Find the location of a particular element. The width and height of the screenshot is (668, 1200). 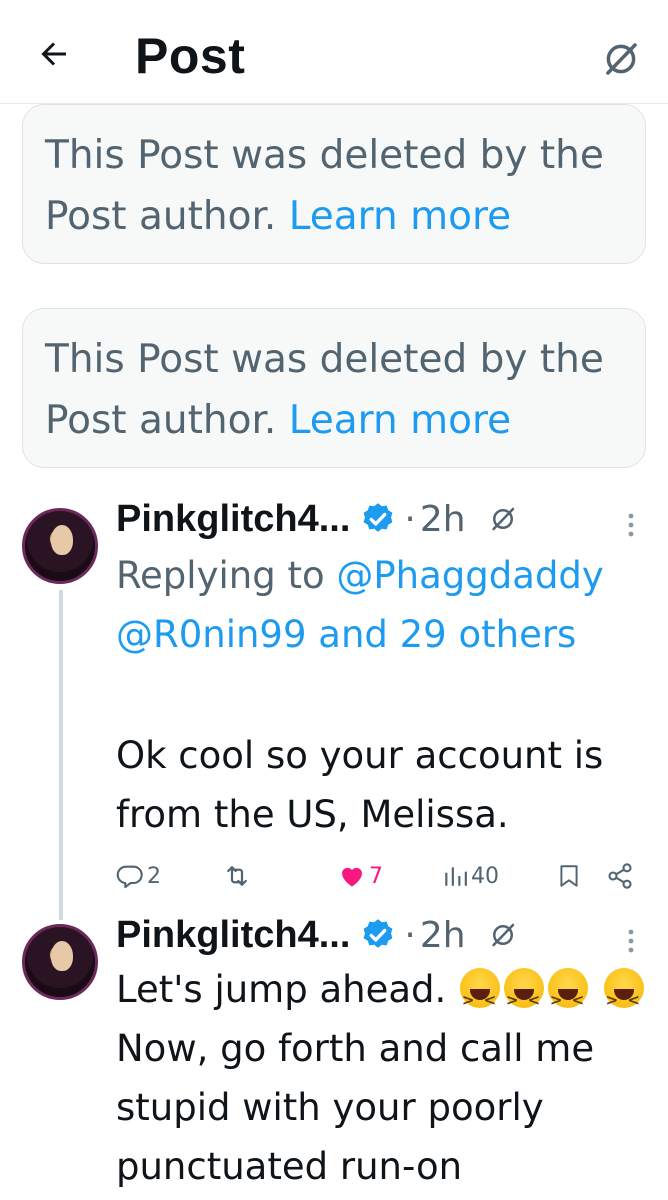

tweet-actions: 2 7 40 is located at coordinates (381, 876).